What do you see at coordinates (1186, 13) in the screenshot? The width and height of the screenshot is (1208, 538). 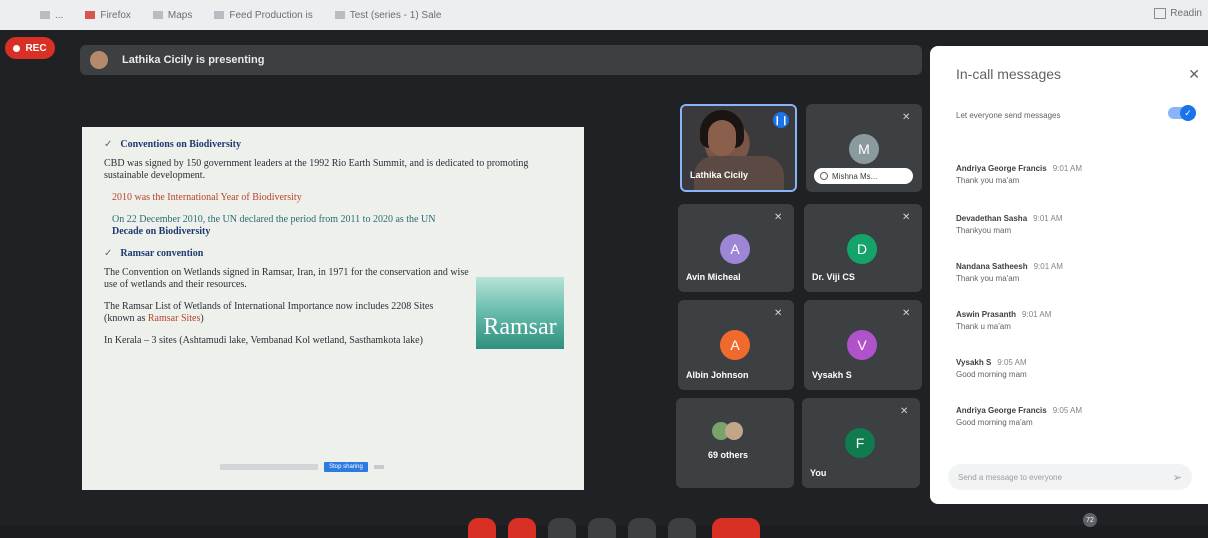 I see `reading-list-label: Readin` at bounding box center [1186, 13].